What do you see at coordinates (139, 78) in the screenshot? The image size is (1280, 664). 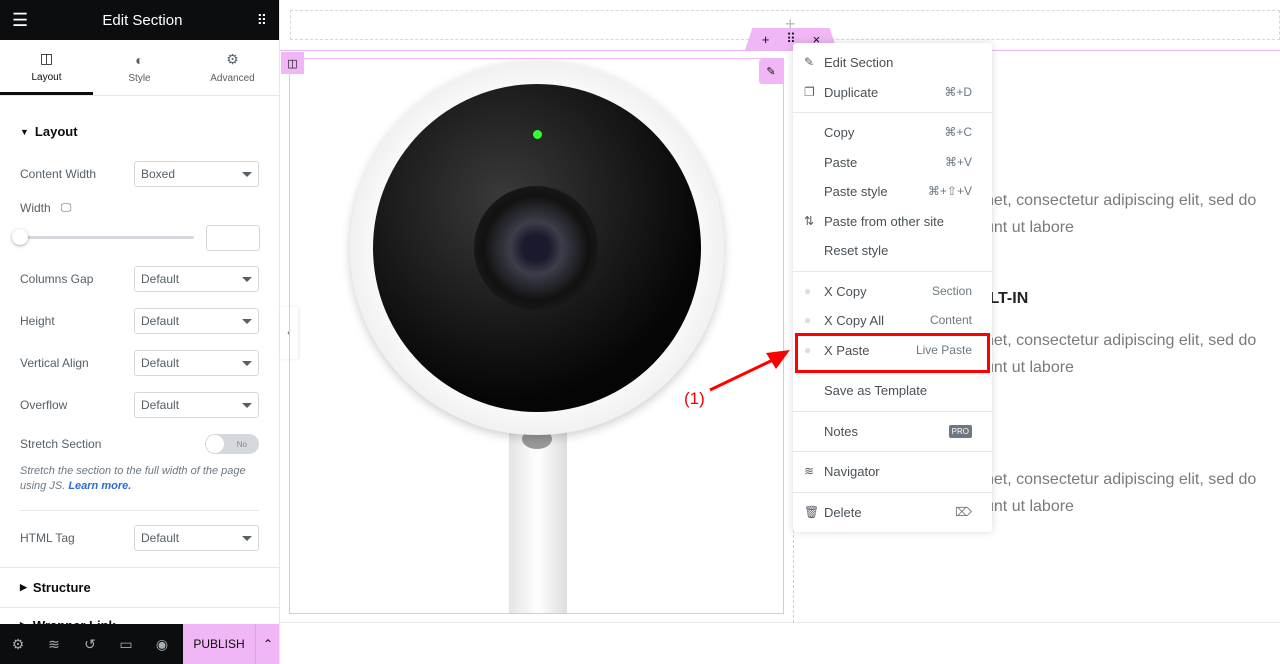 I see `tab-label: Style` at bounding box center [139, 78].